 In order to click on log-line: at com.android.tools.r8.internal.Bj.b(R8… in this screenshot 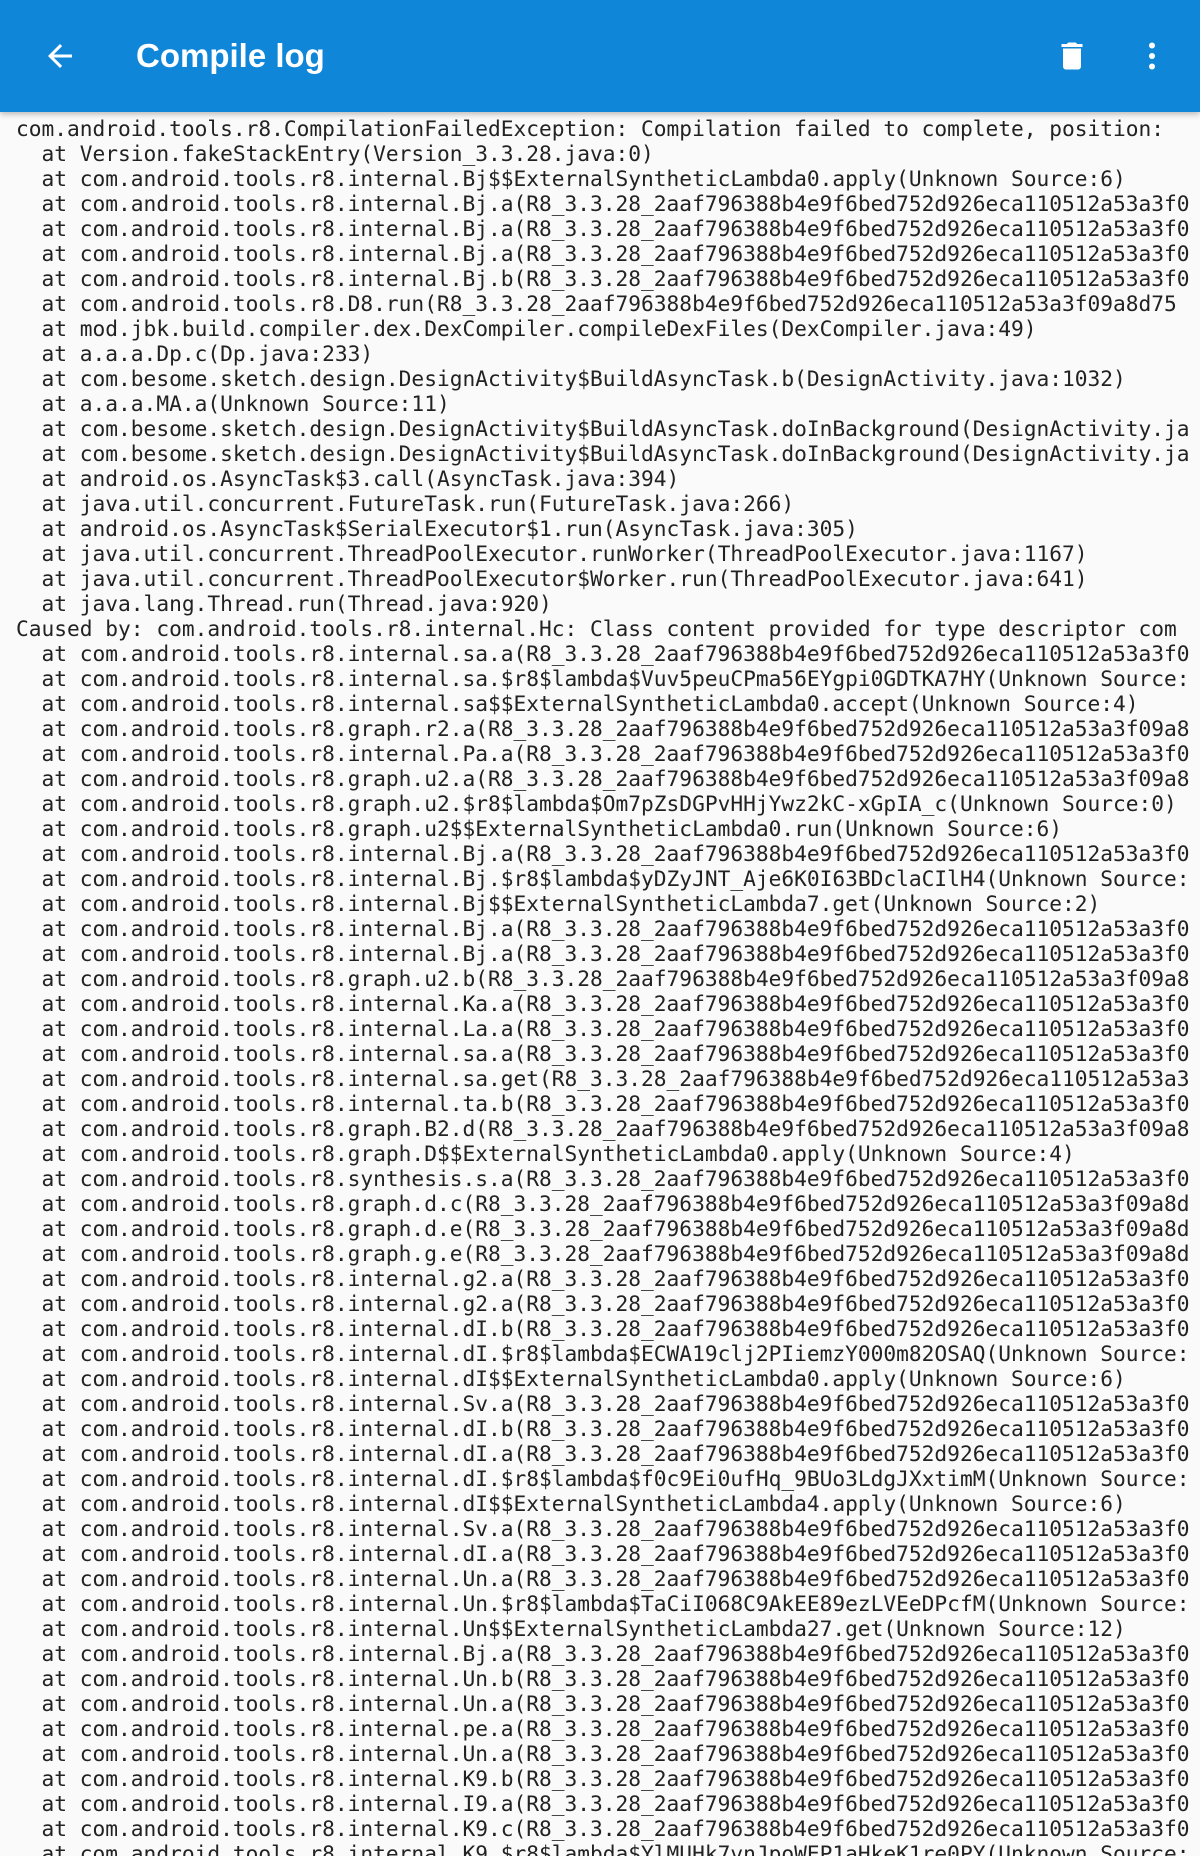, I will do `click(603, 278)`.